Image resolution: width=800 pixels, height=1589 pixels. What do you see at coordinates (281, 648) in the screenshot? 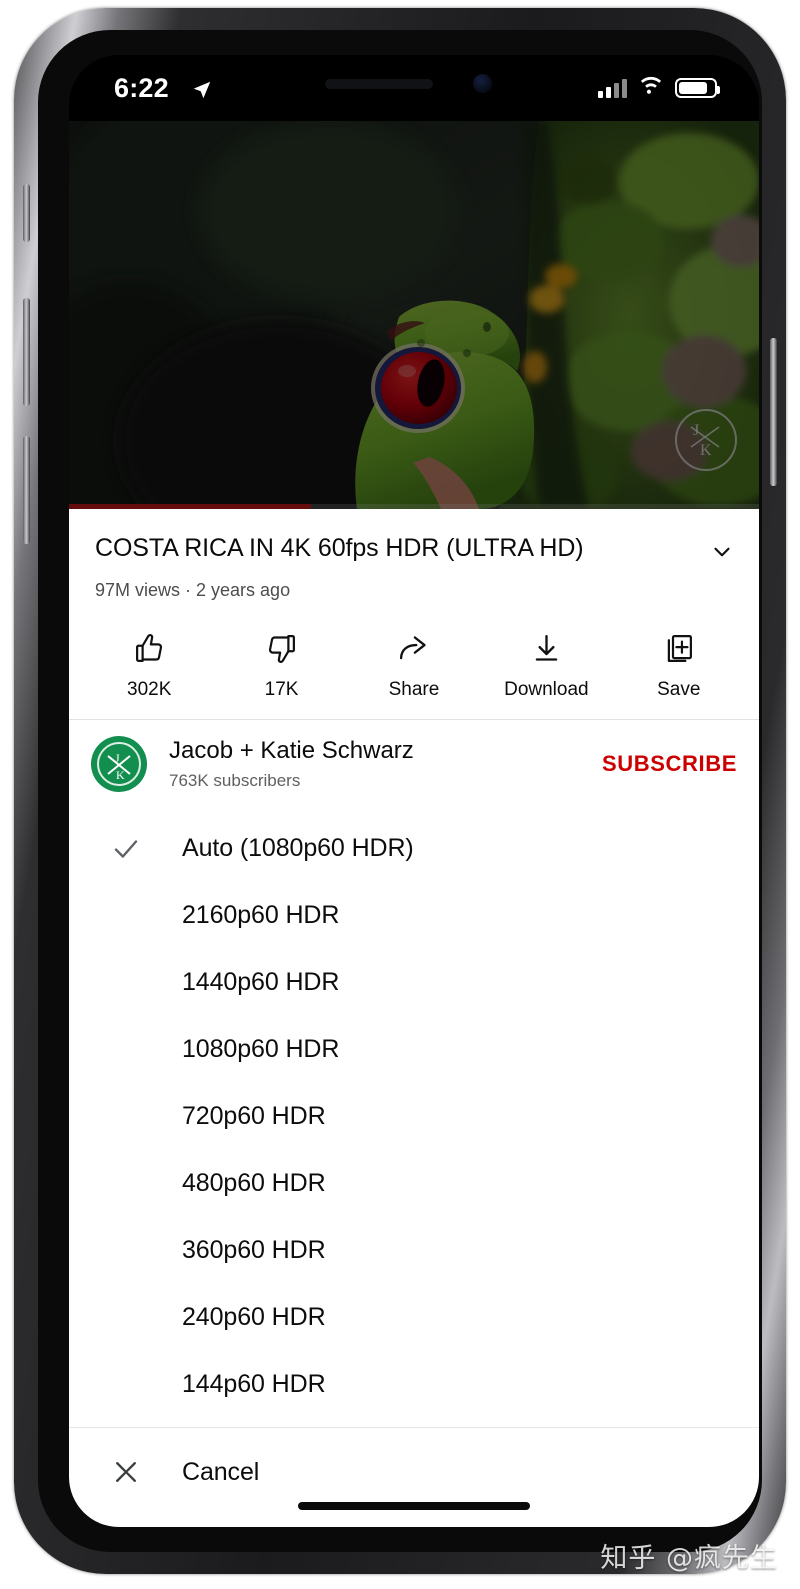
I see `thumbs-down-icon` at bounding box center [281, 648].